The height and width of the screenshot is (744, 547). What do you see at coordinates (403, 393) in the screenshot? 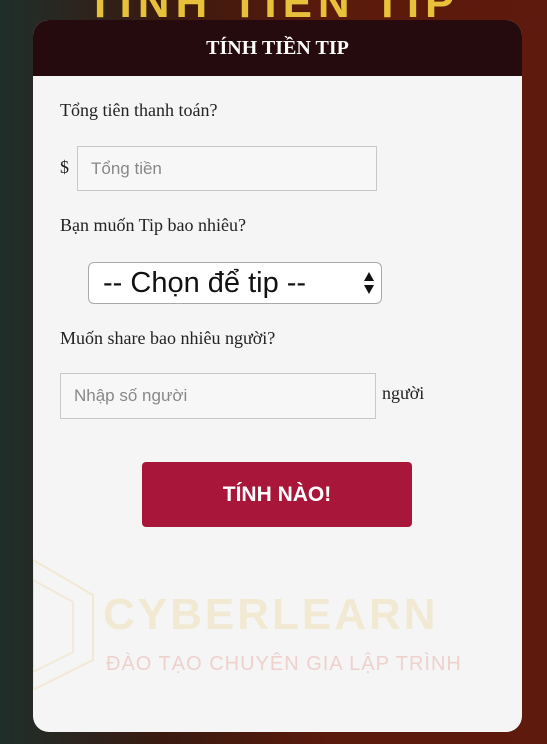
I see `people-unit: người` at bounding box center [403, 393].